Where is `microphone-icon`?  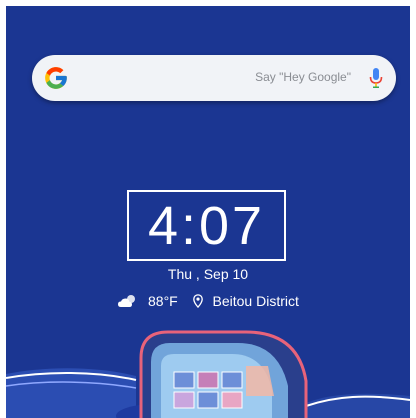 microphone-icon is located at coordinates (376, 78).